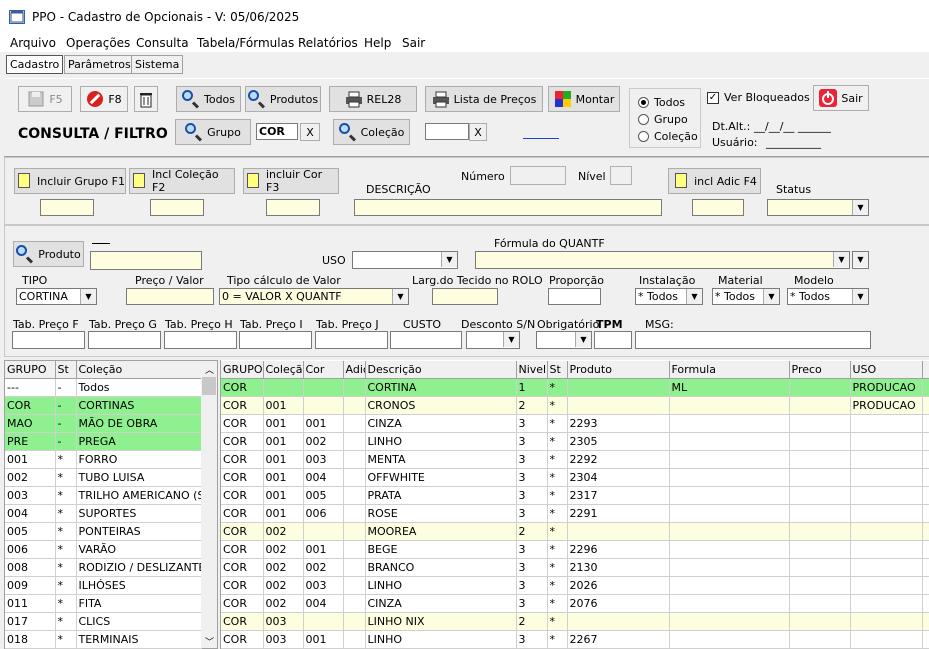 Image resolution: width=929 pixels, height=649 pixels. What do you see at coordinates (413, 43) in the screenshot?
I see `menu-sair: Sair` at bounding box center [413, 43].